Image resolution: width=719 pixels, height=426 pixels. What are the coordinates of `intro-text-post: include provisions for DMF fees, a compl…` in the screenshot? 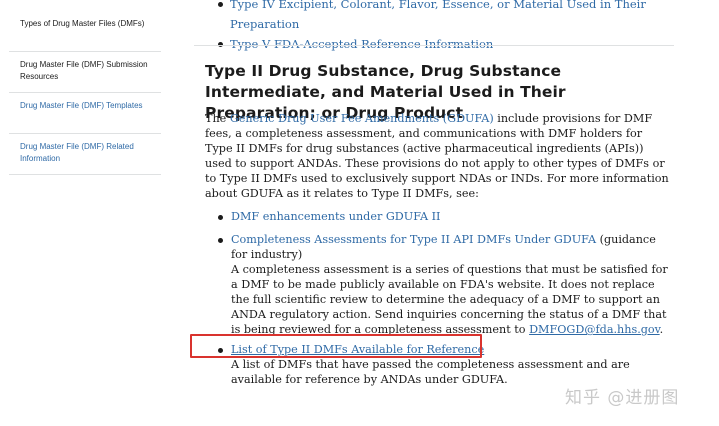 It's located at (437, 156).